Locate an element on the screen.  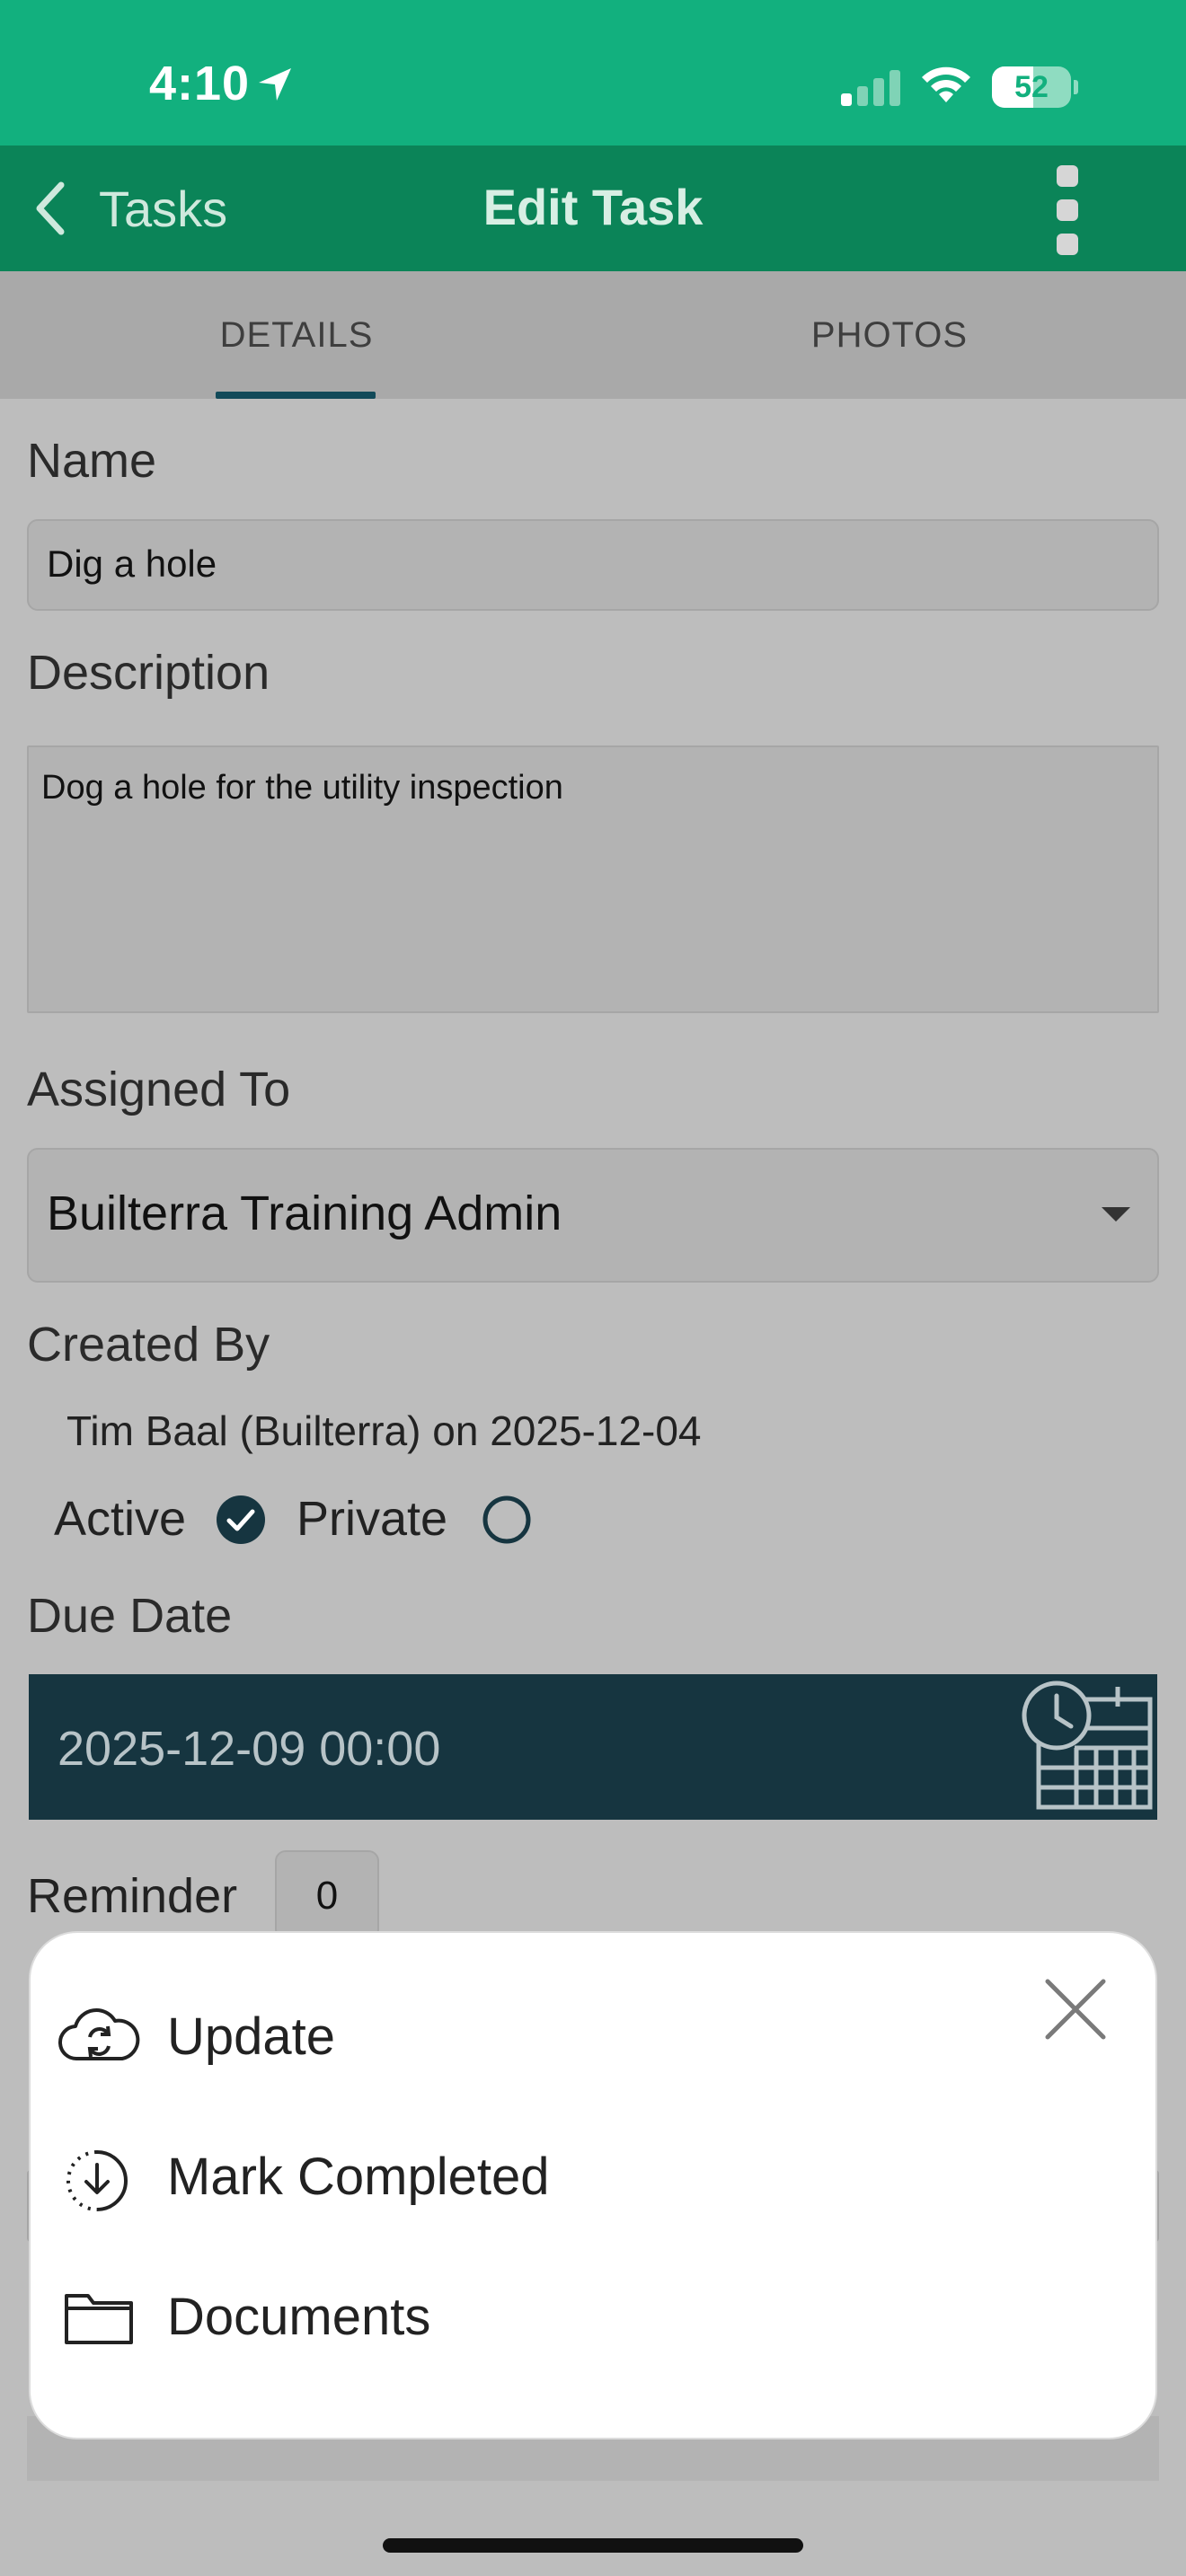
description-value: Dog a hole for the utility inspection is located at coordinates (302, 788).